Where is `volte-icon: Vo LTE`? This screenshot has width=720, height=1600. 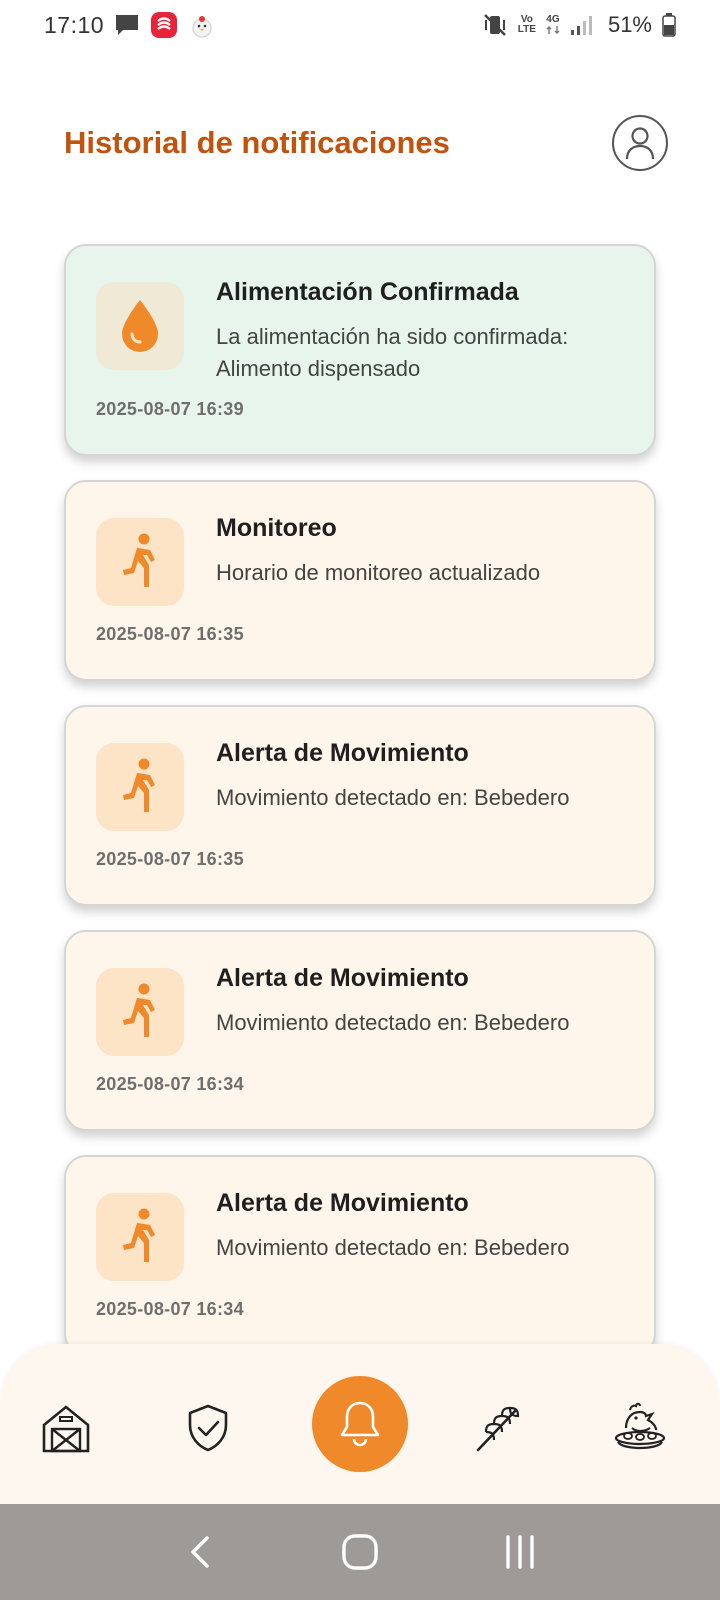
volte-icon: Vo LTE is located at coordinates (527, 25).